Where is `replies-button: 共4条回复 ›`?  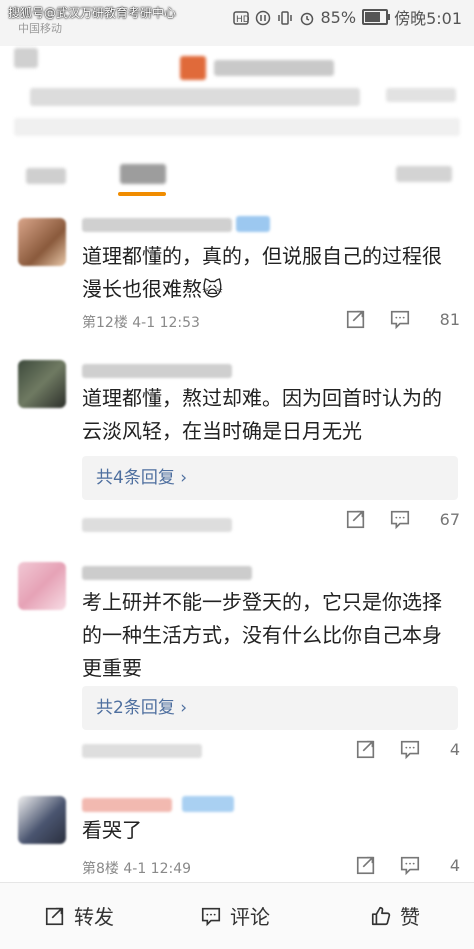 replies-button: 共4条回复 › is located at coordinates (270, 478).